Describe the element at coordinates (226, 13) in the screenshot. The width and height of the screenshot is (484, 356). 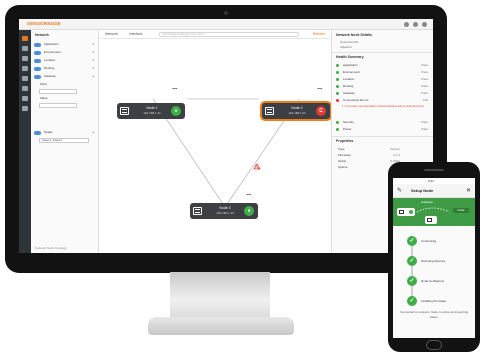
I see `webcam` at that location.